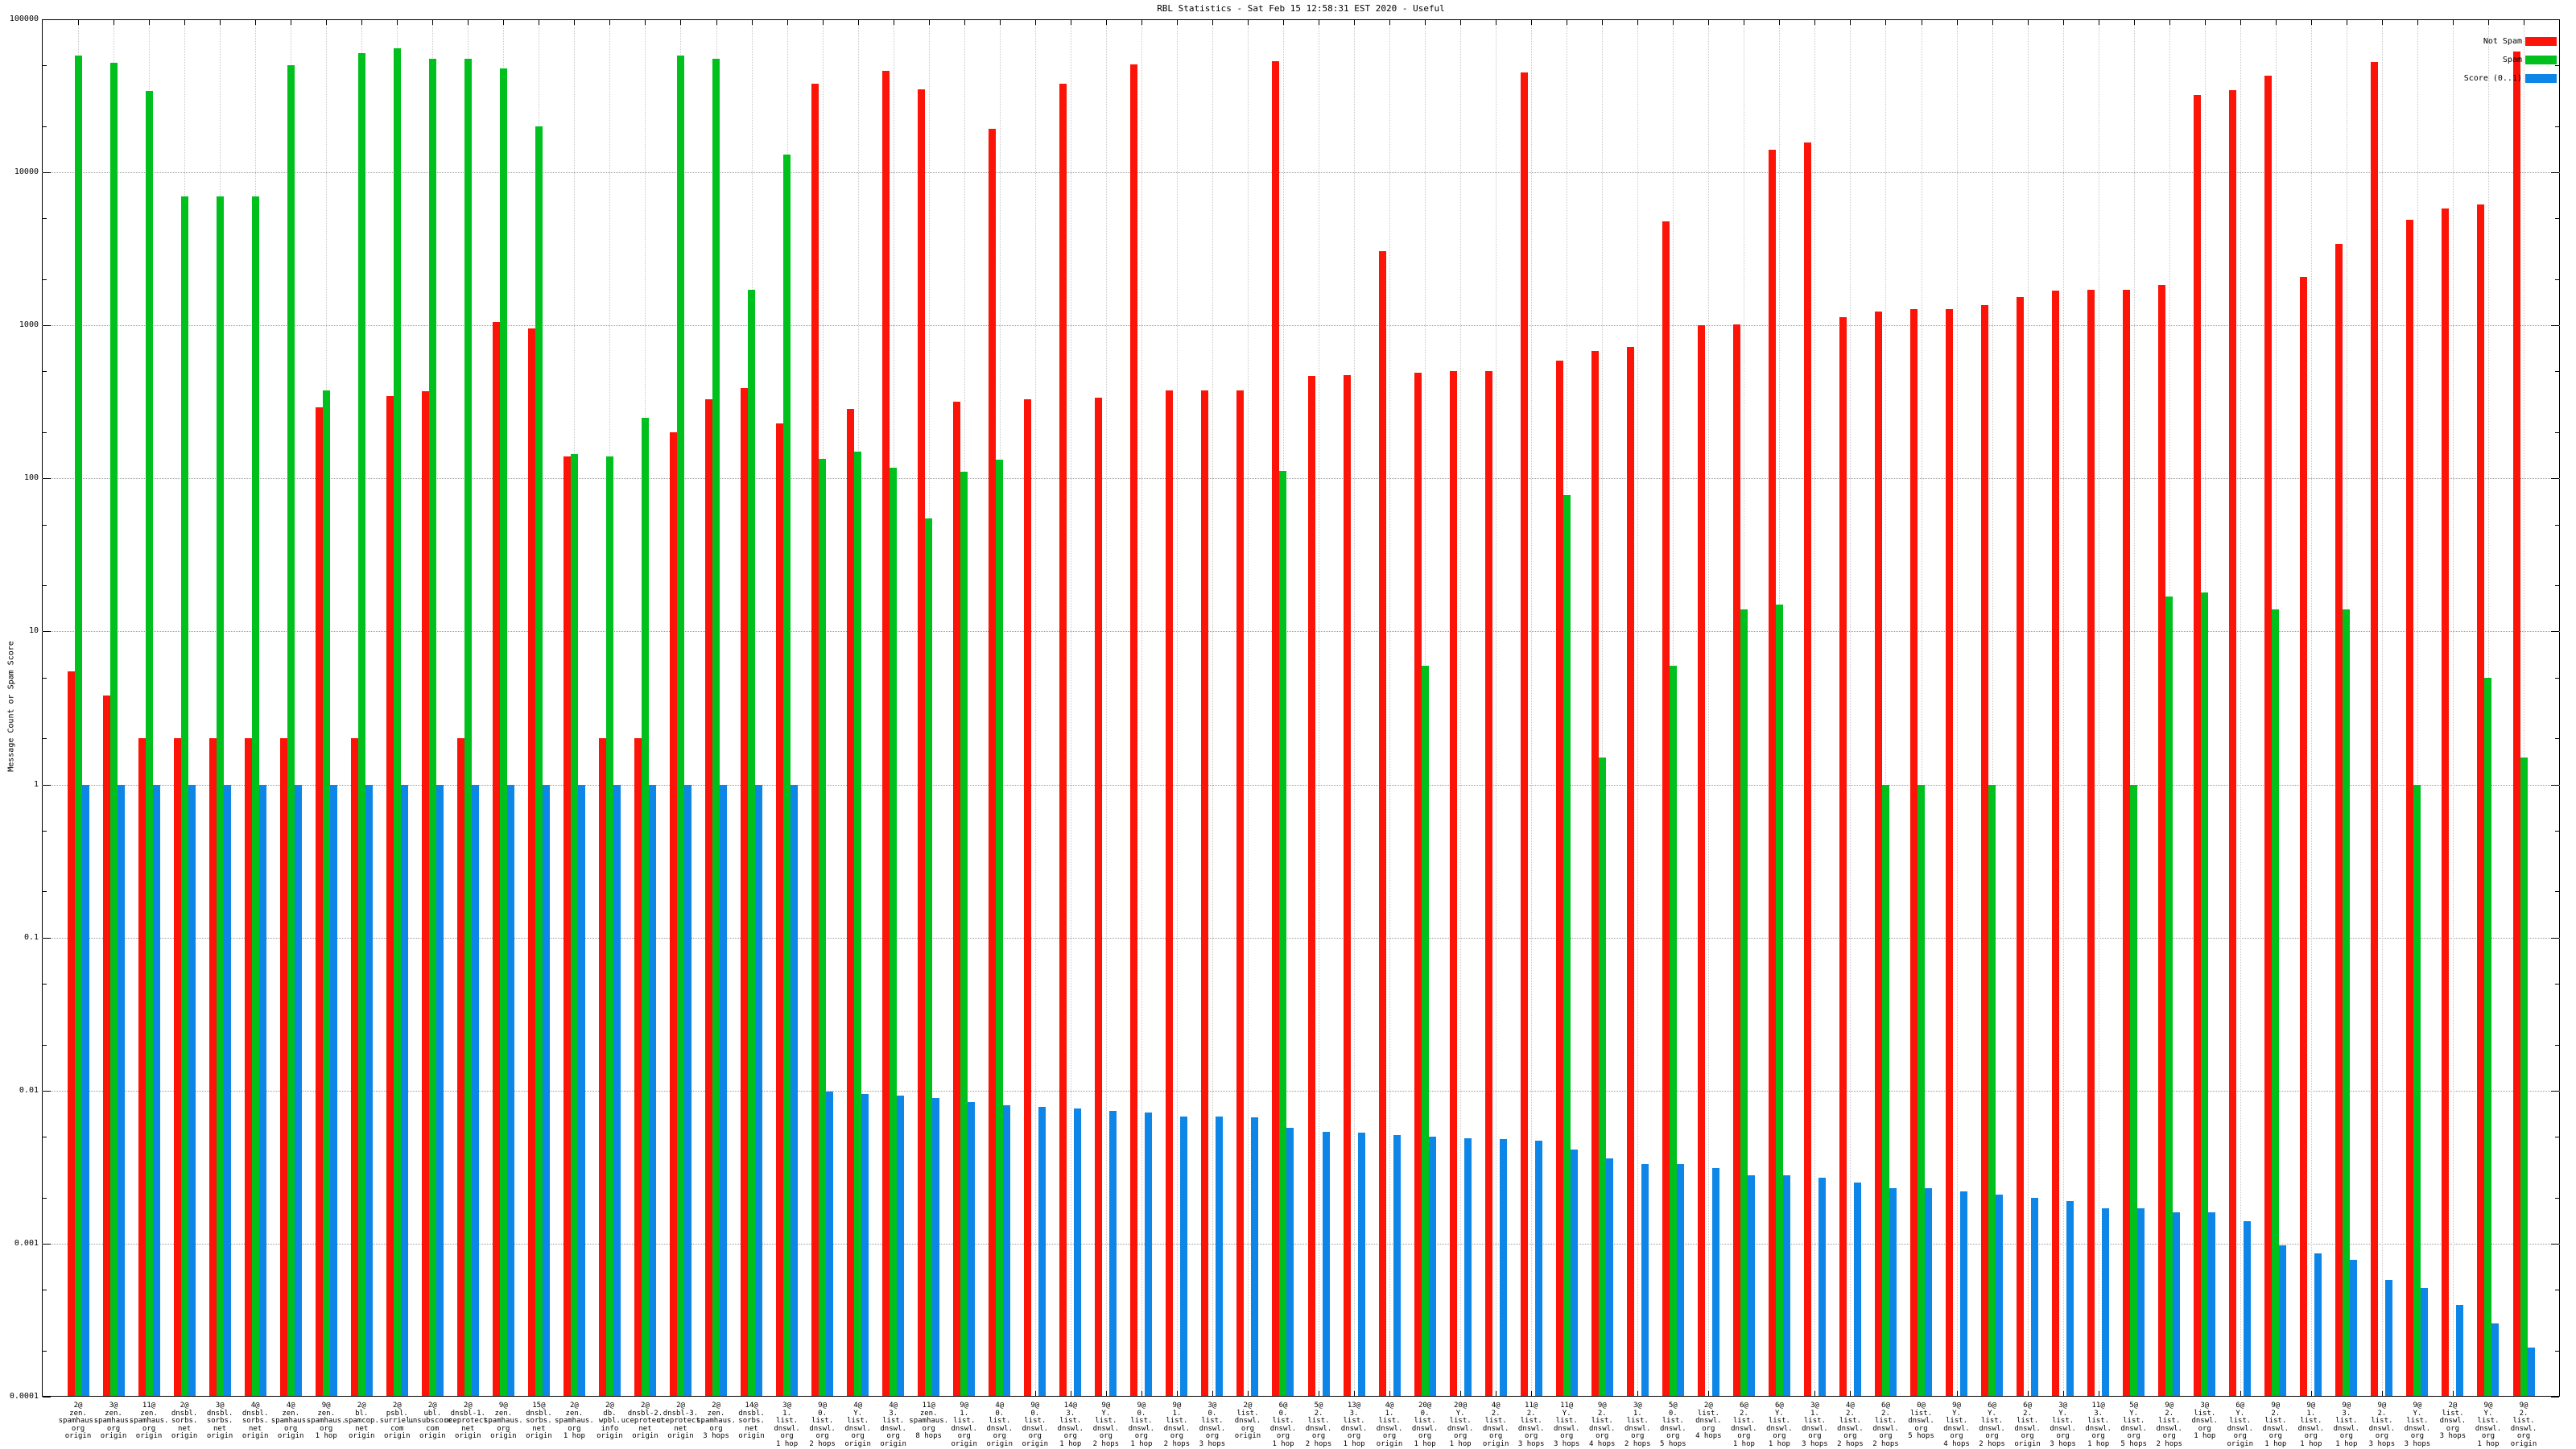 This screenshot has height=1449, width=2576. Describe the element at coordinates (24, 18) in the screenshot. I see `y-tick-label: 100000` at that location.